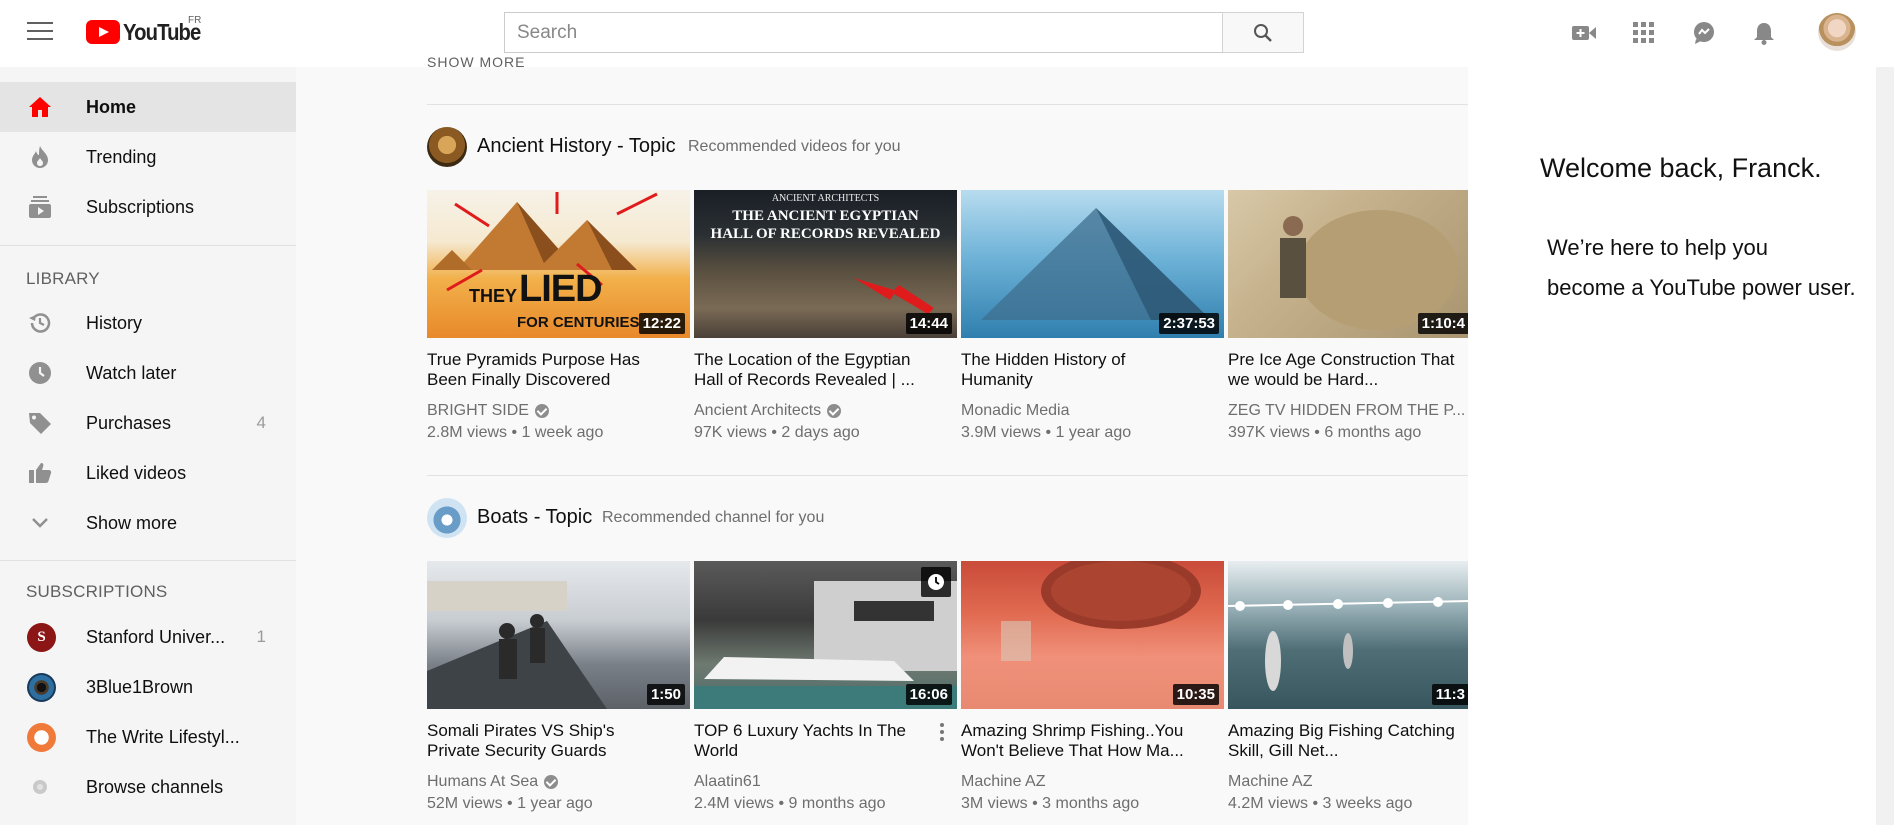 The image size is (1894, 825). I want to click on video-duration: 10:35, so click(1195, 694).